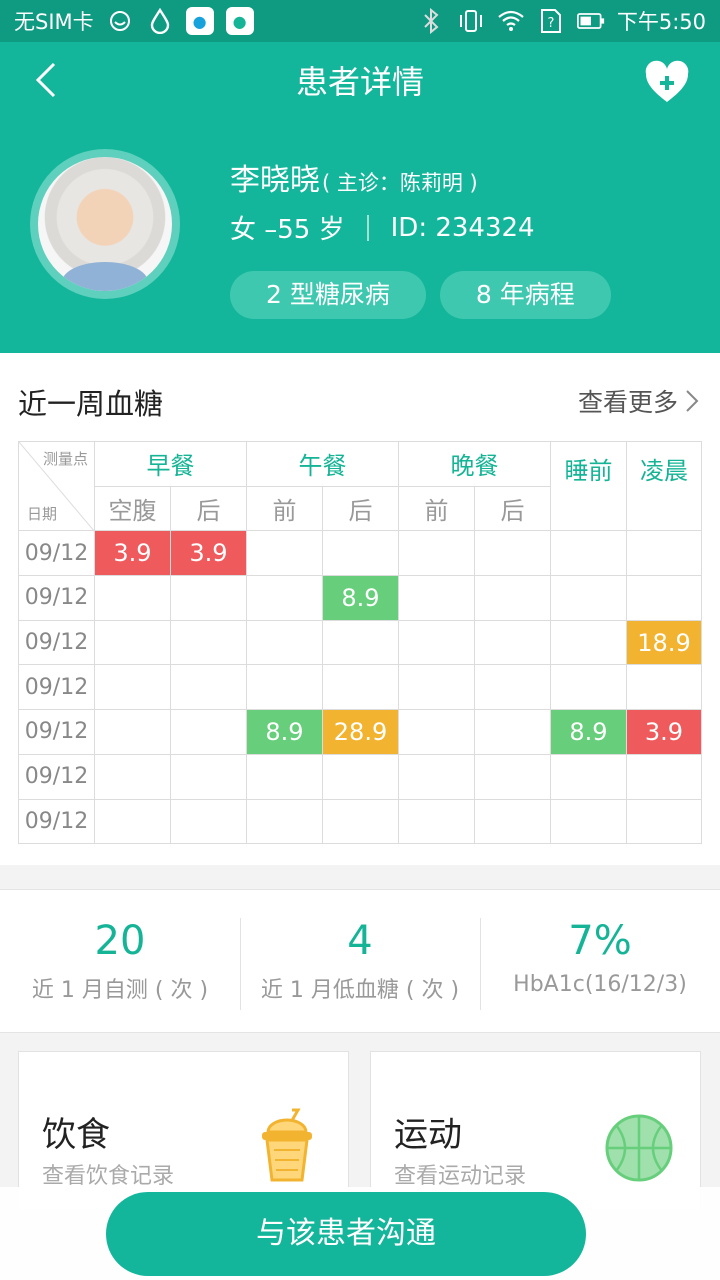 The width and height of the screenshot is (720, 1280). I want to click on exercise-title: 运动, so click(428, 1135).